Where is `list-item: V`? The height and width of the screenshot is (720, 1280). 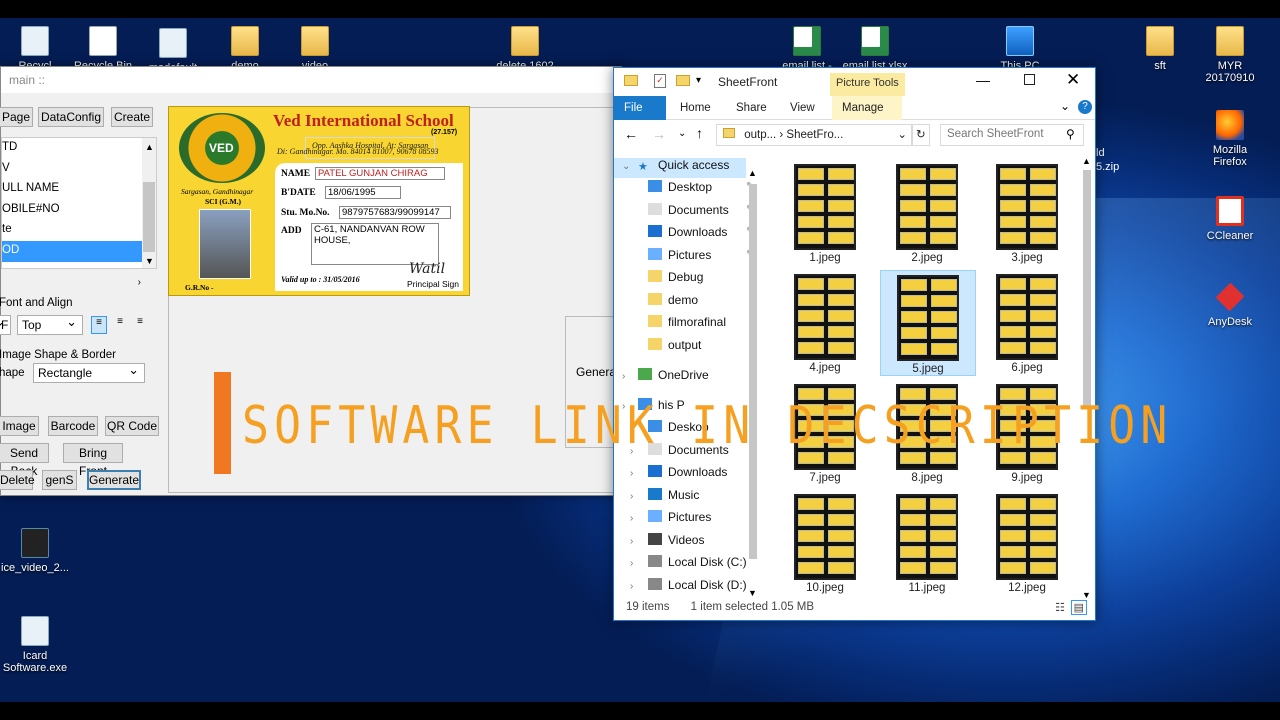 list-item: V is located at coordinates (79, 169).